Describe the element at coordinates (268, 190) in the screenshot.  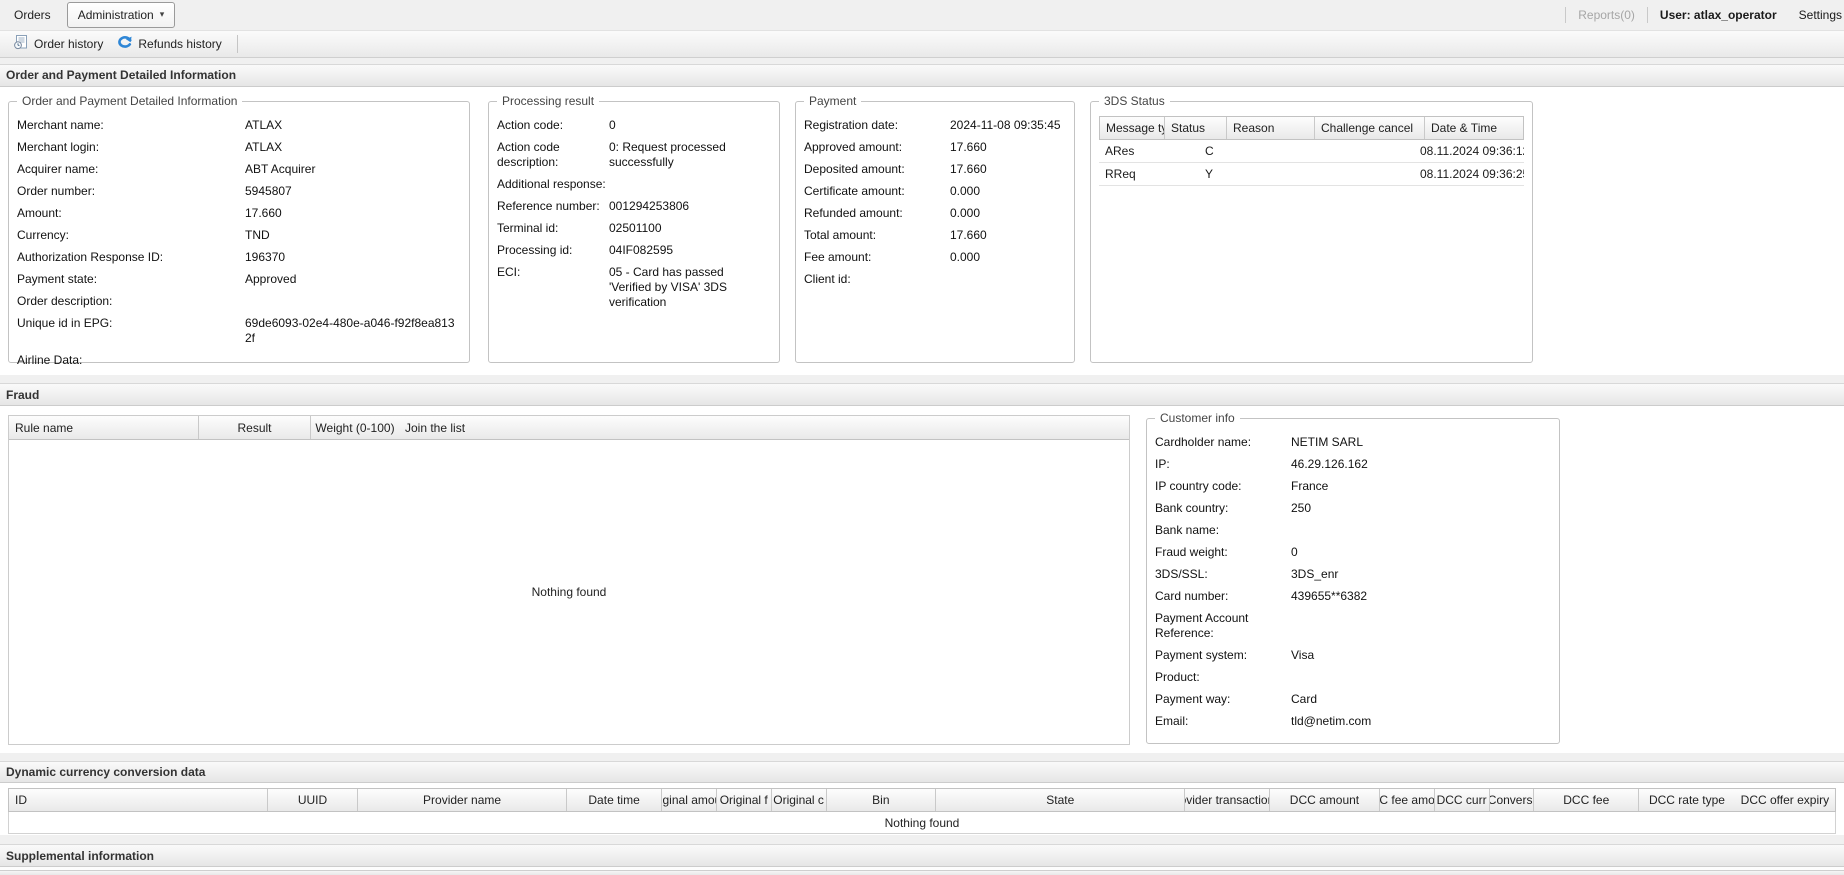
I see `field-value: 5945807` at that location.